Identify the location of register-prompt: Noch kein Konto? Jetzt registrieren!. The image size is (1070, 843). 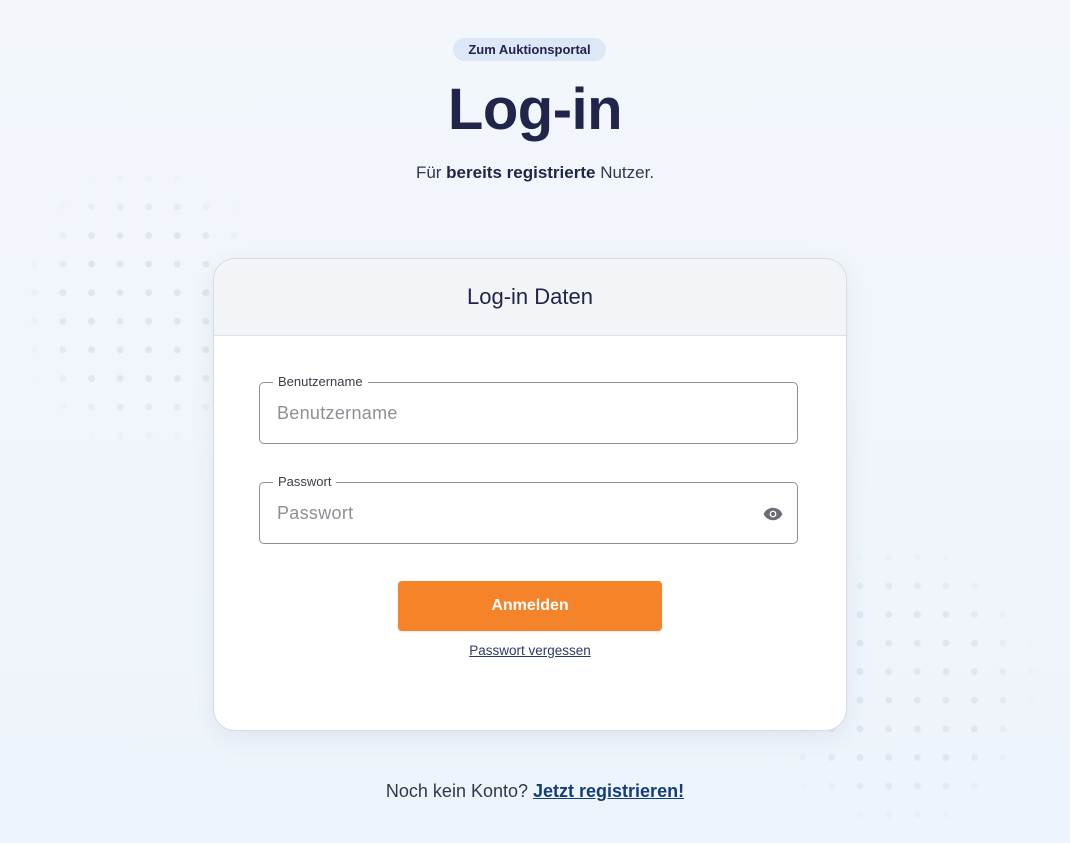
(535, 791).